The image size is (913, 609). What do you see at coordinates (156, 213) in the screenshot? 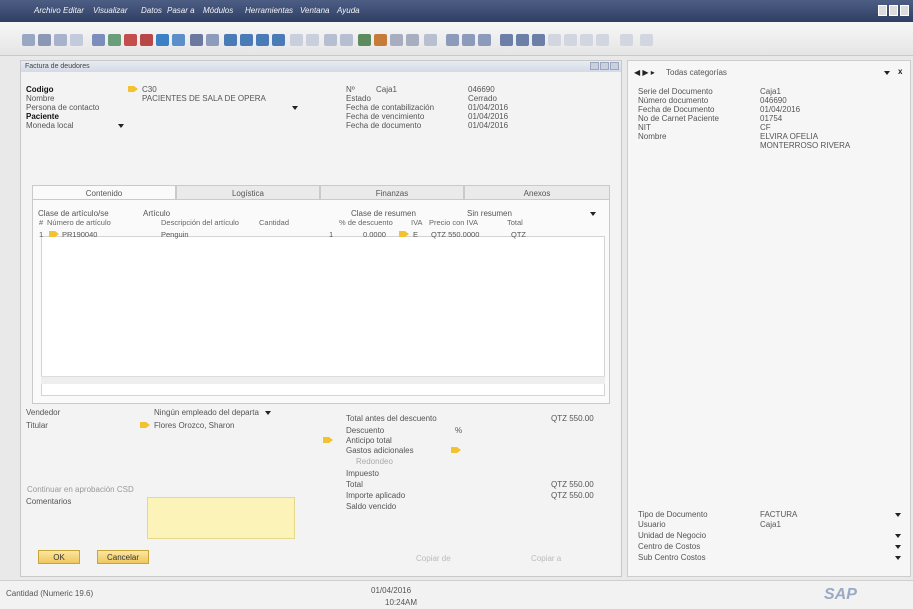
I see `item-class-select: Artículo` at bounding box center [156, 213].